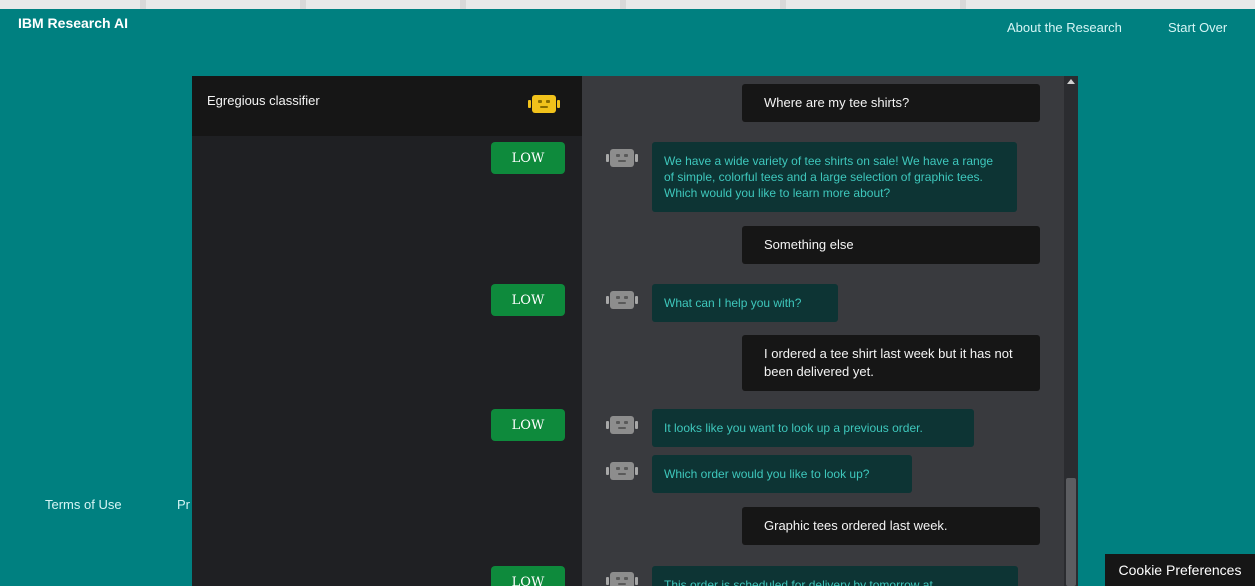  Describe the element at coordinates (891, 526) in the screenshot. I see `user-message: Graphic tees ordered last week.` at that location.